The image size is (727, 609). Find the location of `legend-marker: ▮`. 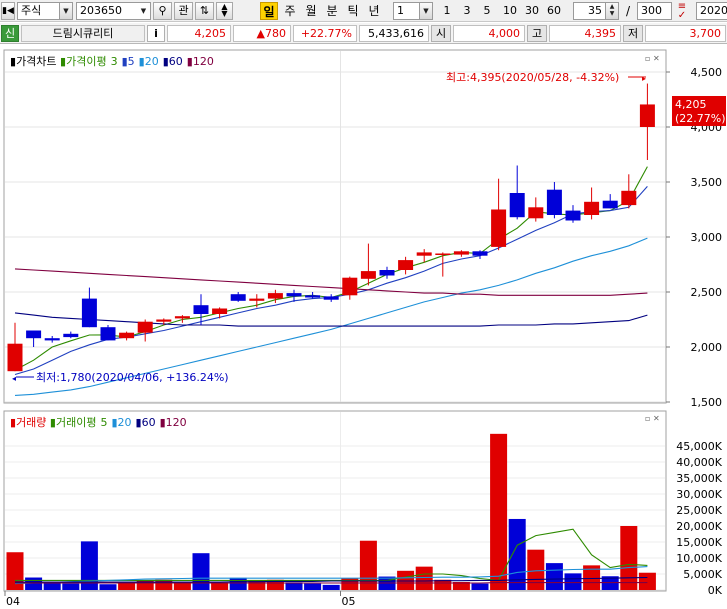

legend-marker: ▮ is located at coordinates (62, 61).